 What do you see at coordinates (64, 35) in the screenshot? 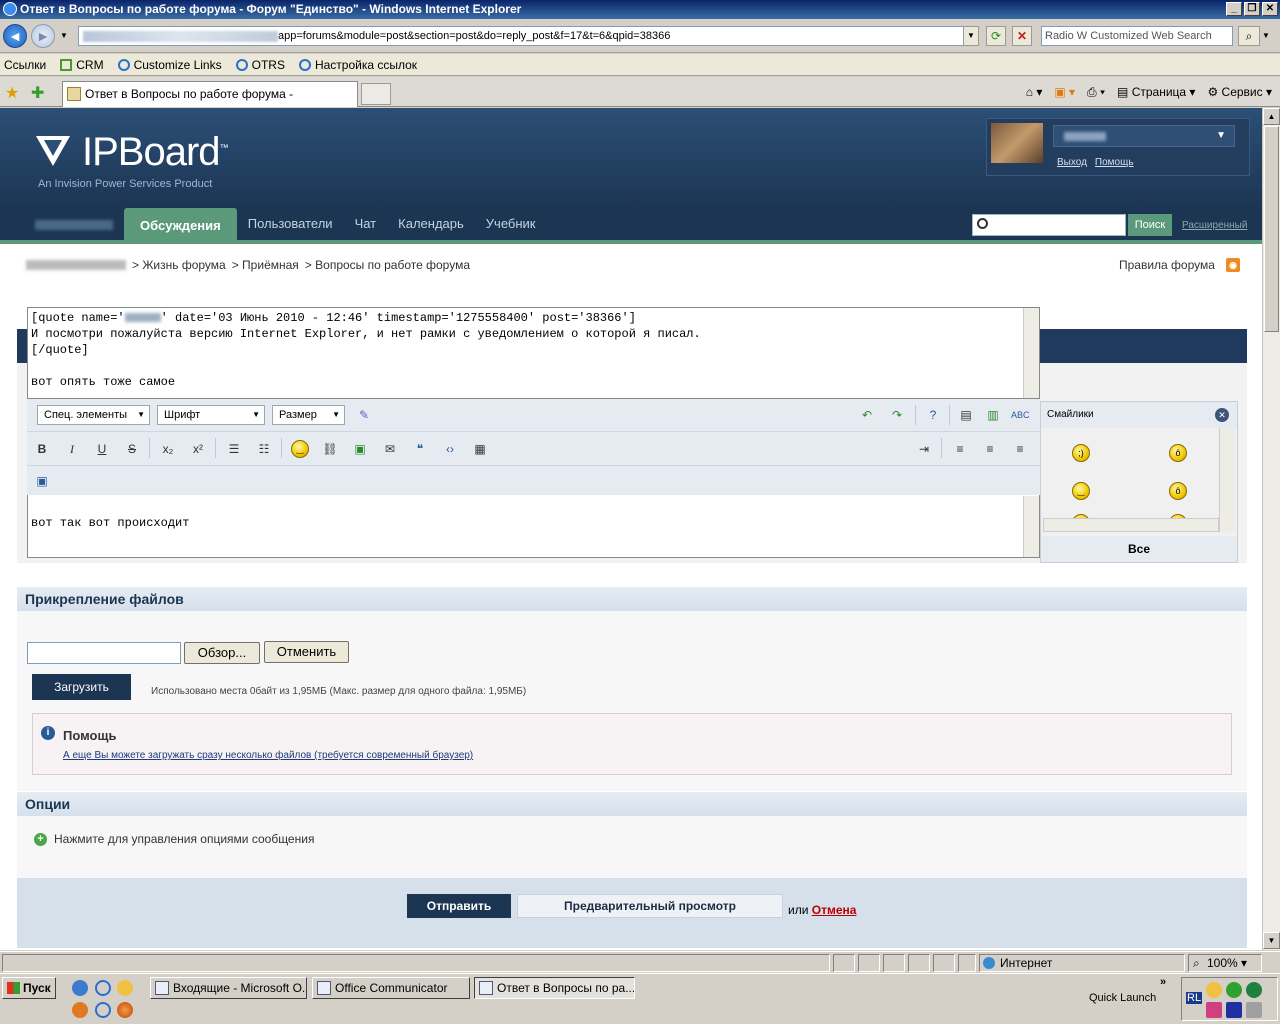
I see `history-dropdown-icon: ▼` at bounding box center [64, 35].